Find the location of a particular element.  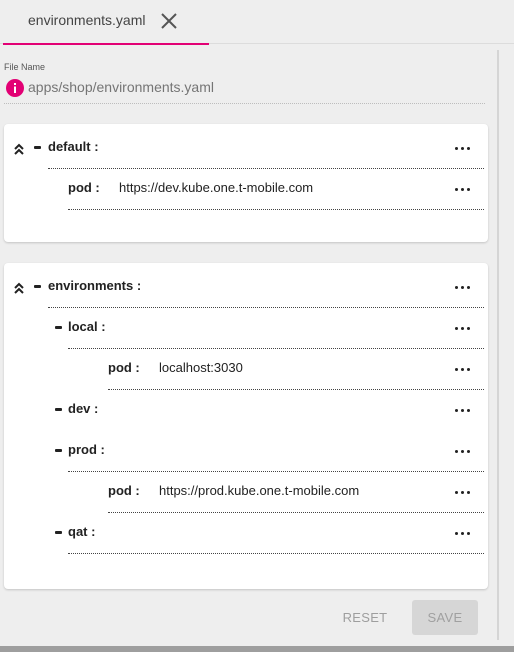

tree-row-qat: qat : is located at coordinates (246, 533).